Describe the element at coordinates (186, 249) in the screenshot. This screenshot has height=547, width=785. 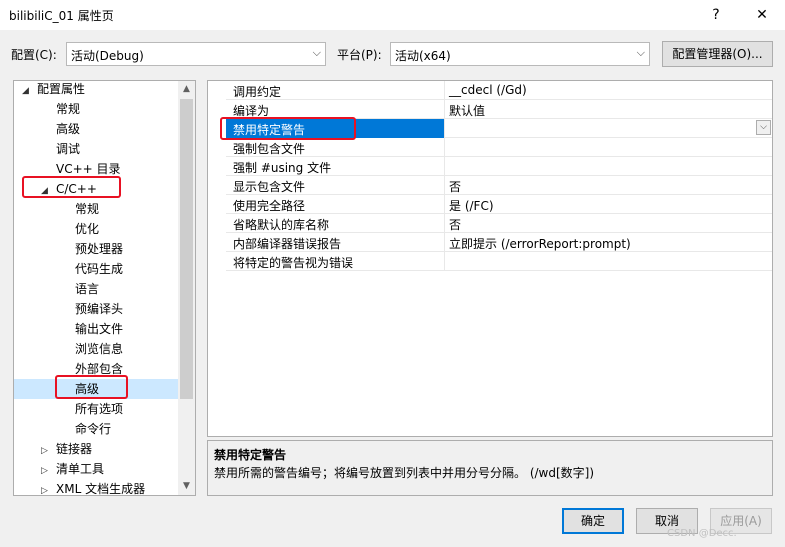
I see `scrollbar-thumb` at that location.